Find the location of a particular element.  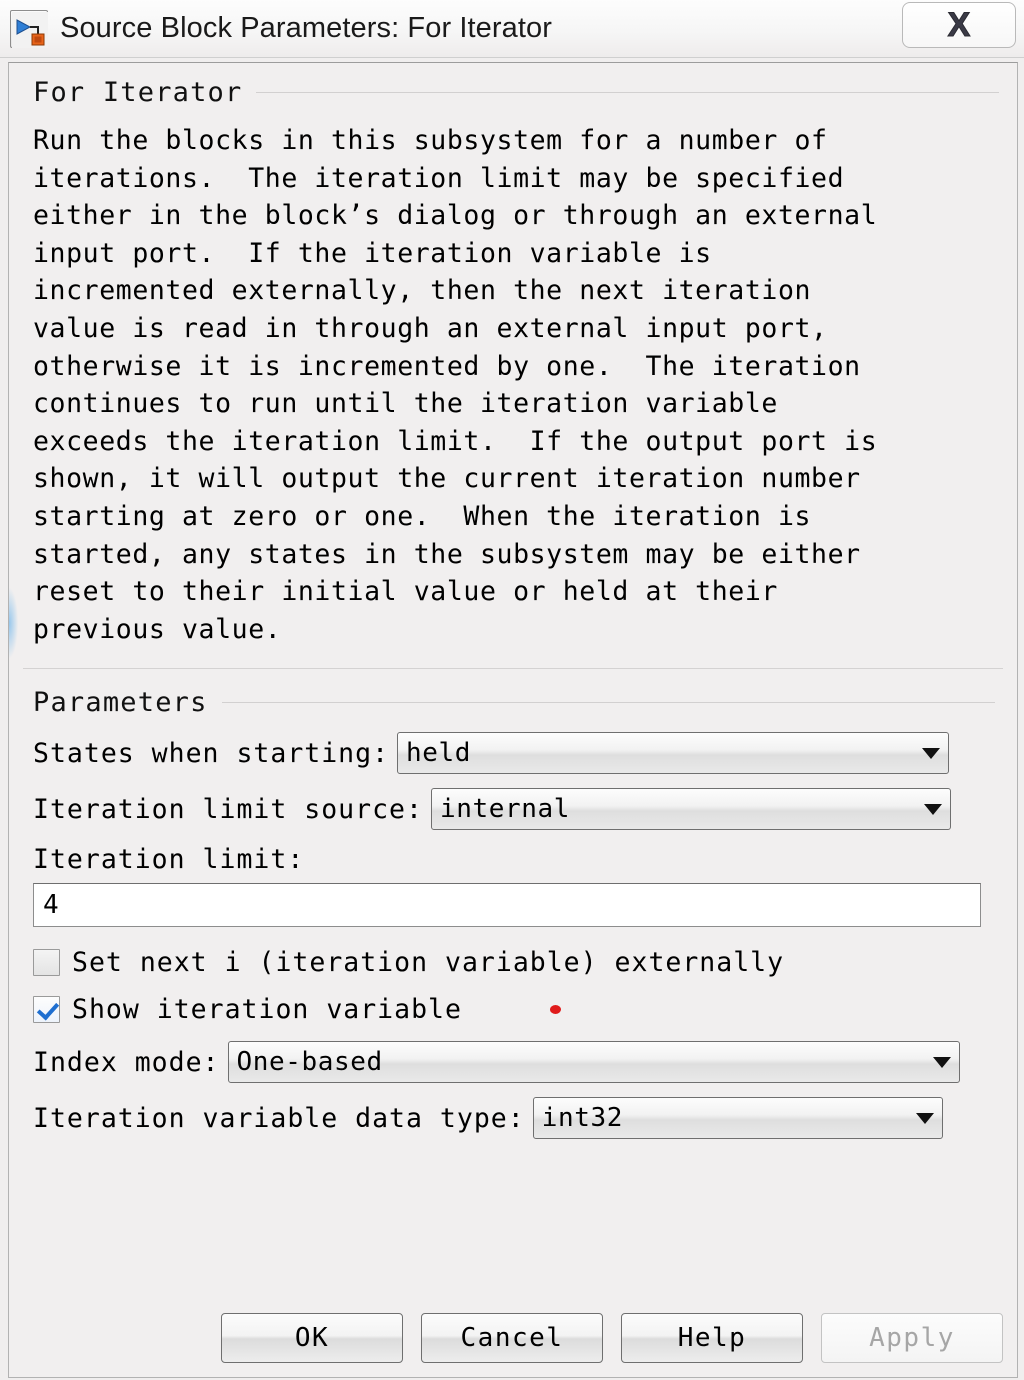

iteration-limit-input: 4 is located at coordinates (507, 905).